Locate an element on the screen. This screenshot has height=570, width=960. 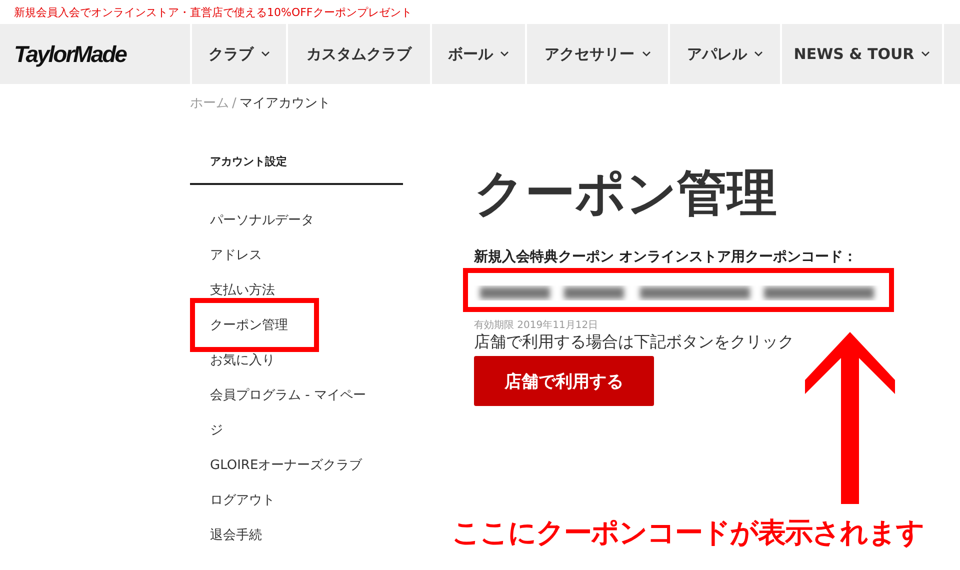
sidebar-item: GLOIREオーナーズクラブ is located at coordinates (290, 465).